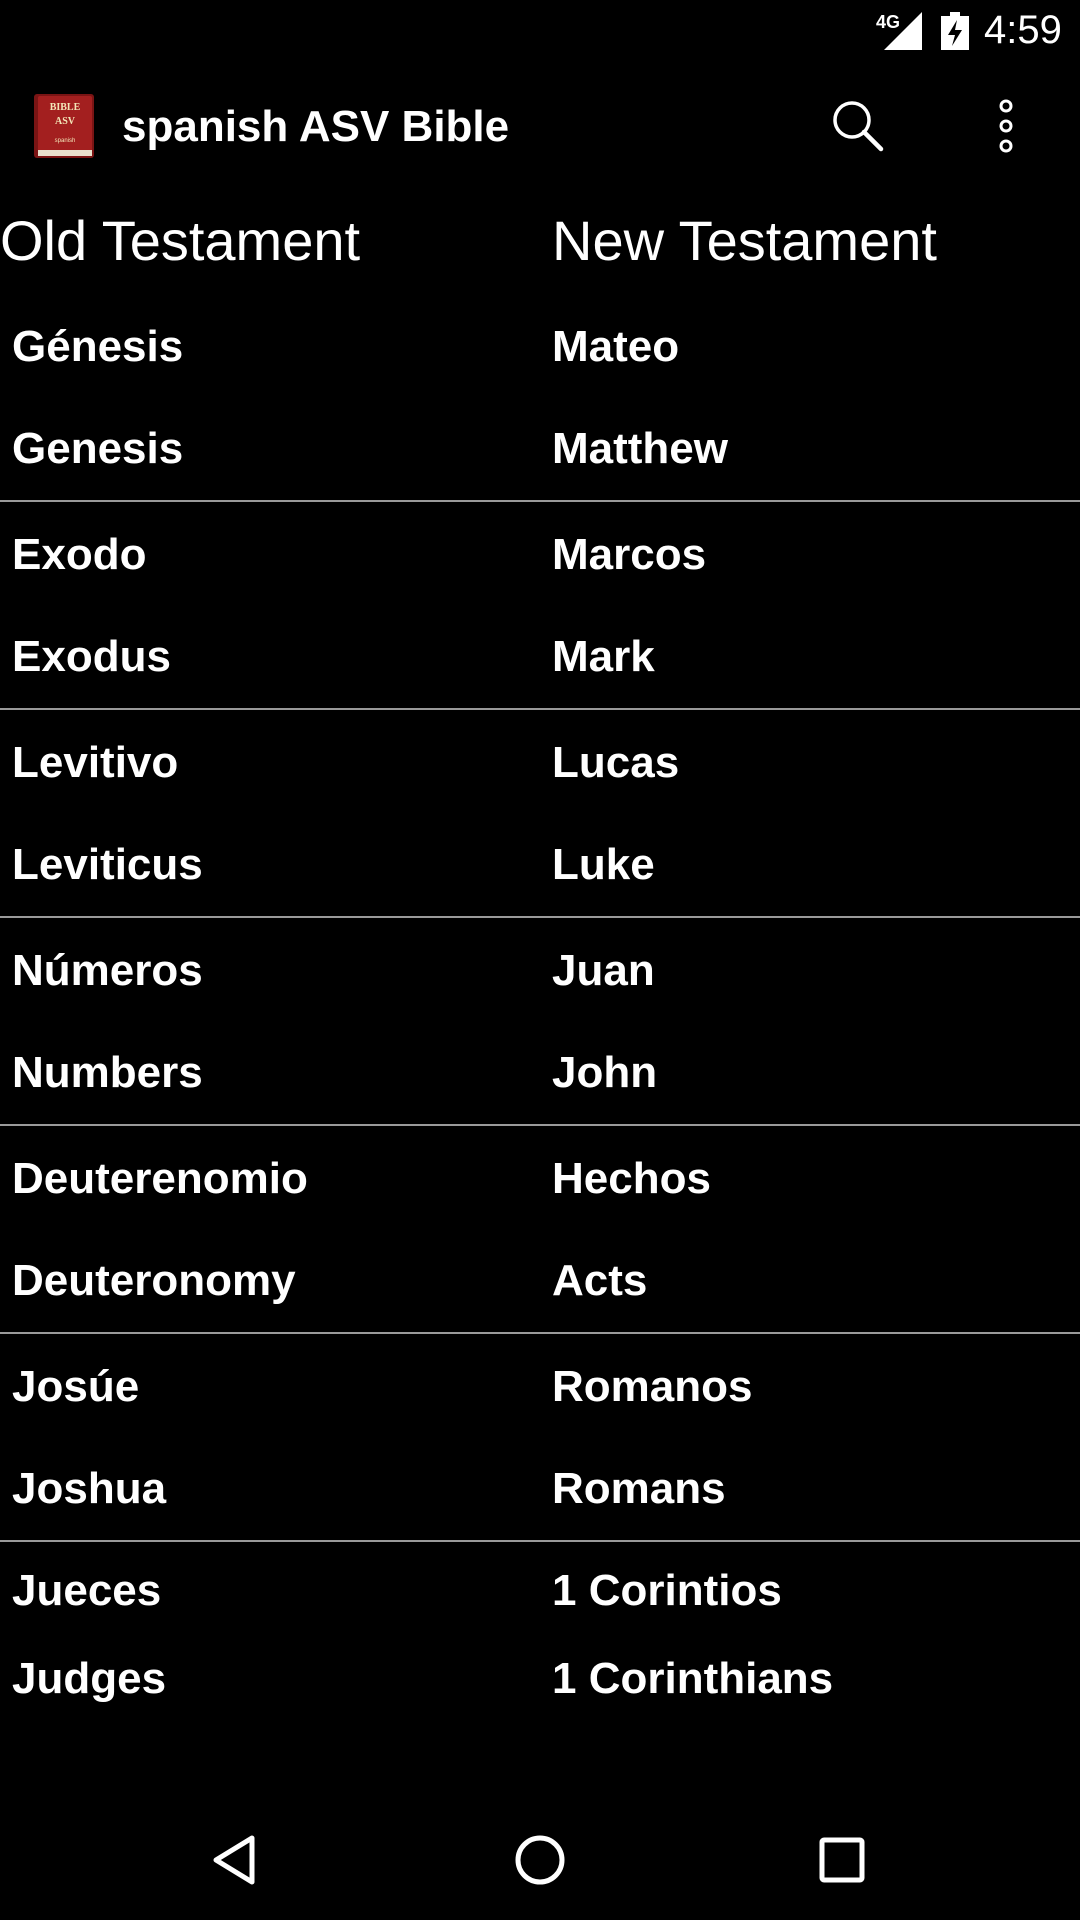  Describe the element at coordinates (65, 107) in the screenshot. I see `app-icon-text-bible: BIBLE` at that location.